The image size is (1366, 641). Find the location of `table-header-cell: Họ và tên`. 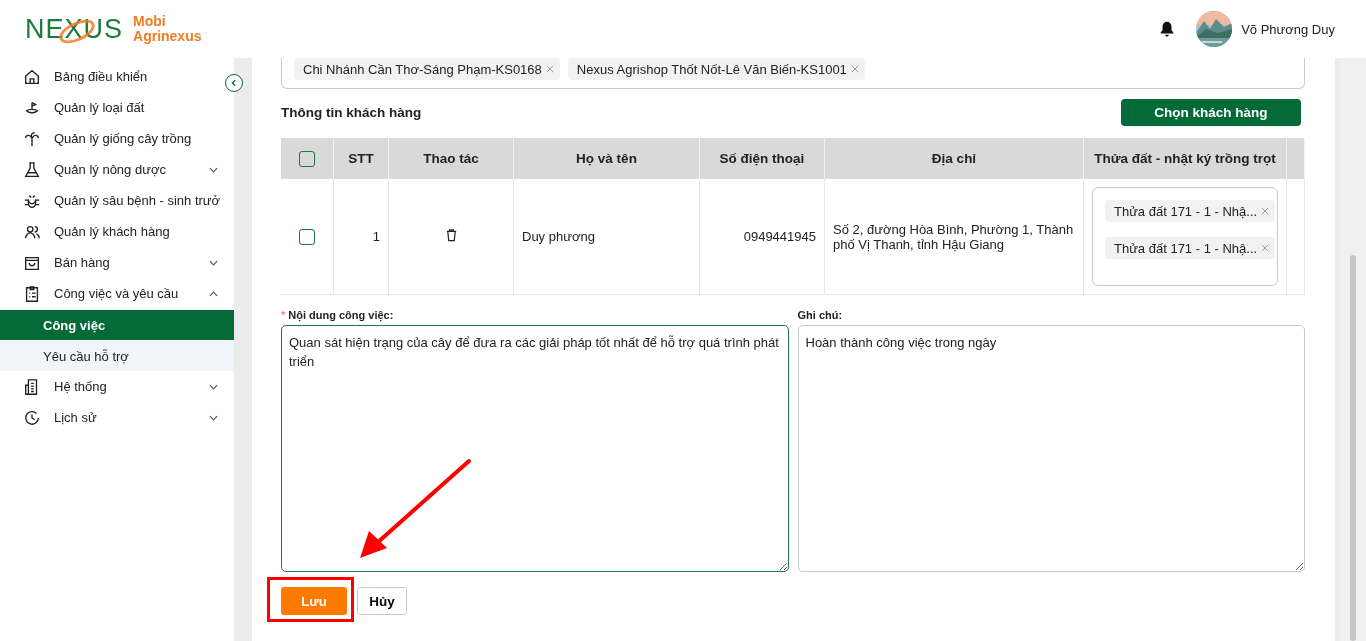

table-header-cell: Họ và tên is located at coordinates (606, 158).